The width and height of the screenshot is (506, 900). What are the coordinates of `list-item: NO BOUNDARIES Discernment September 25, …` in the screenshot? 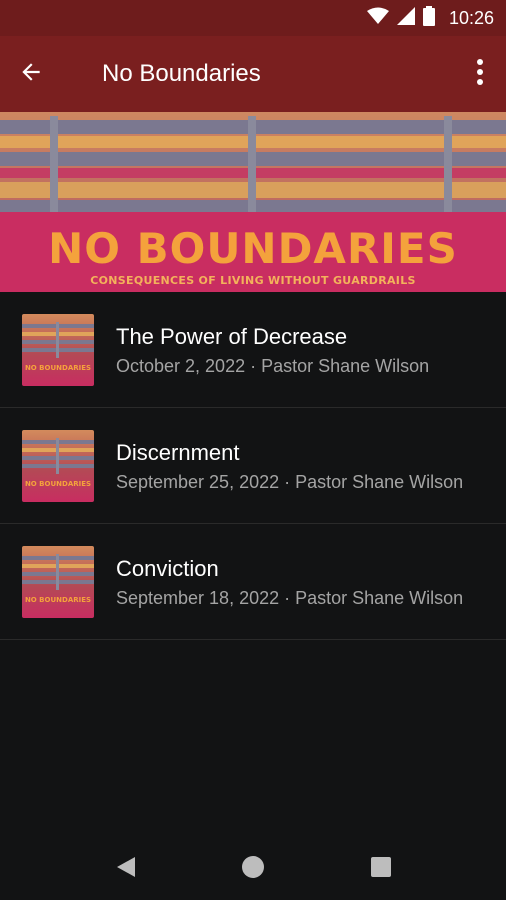 It's located at (253, 466).